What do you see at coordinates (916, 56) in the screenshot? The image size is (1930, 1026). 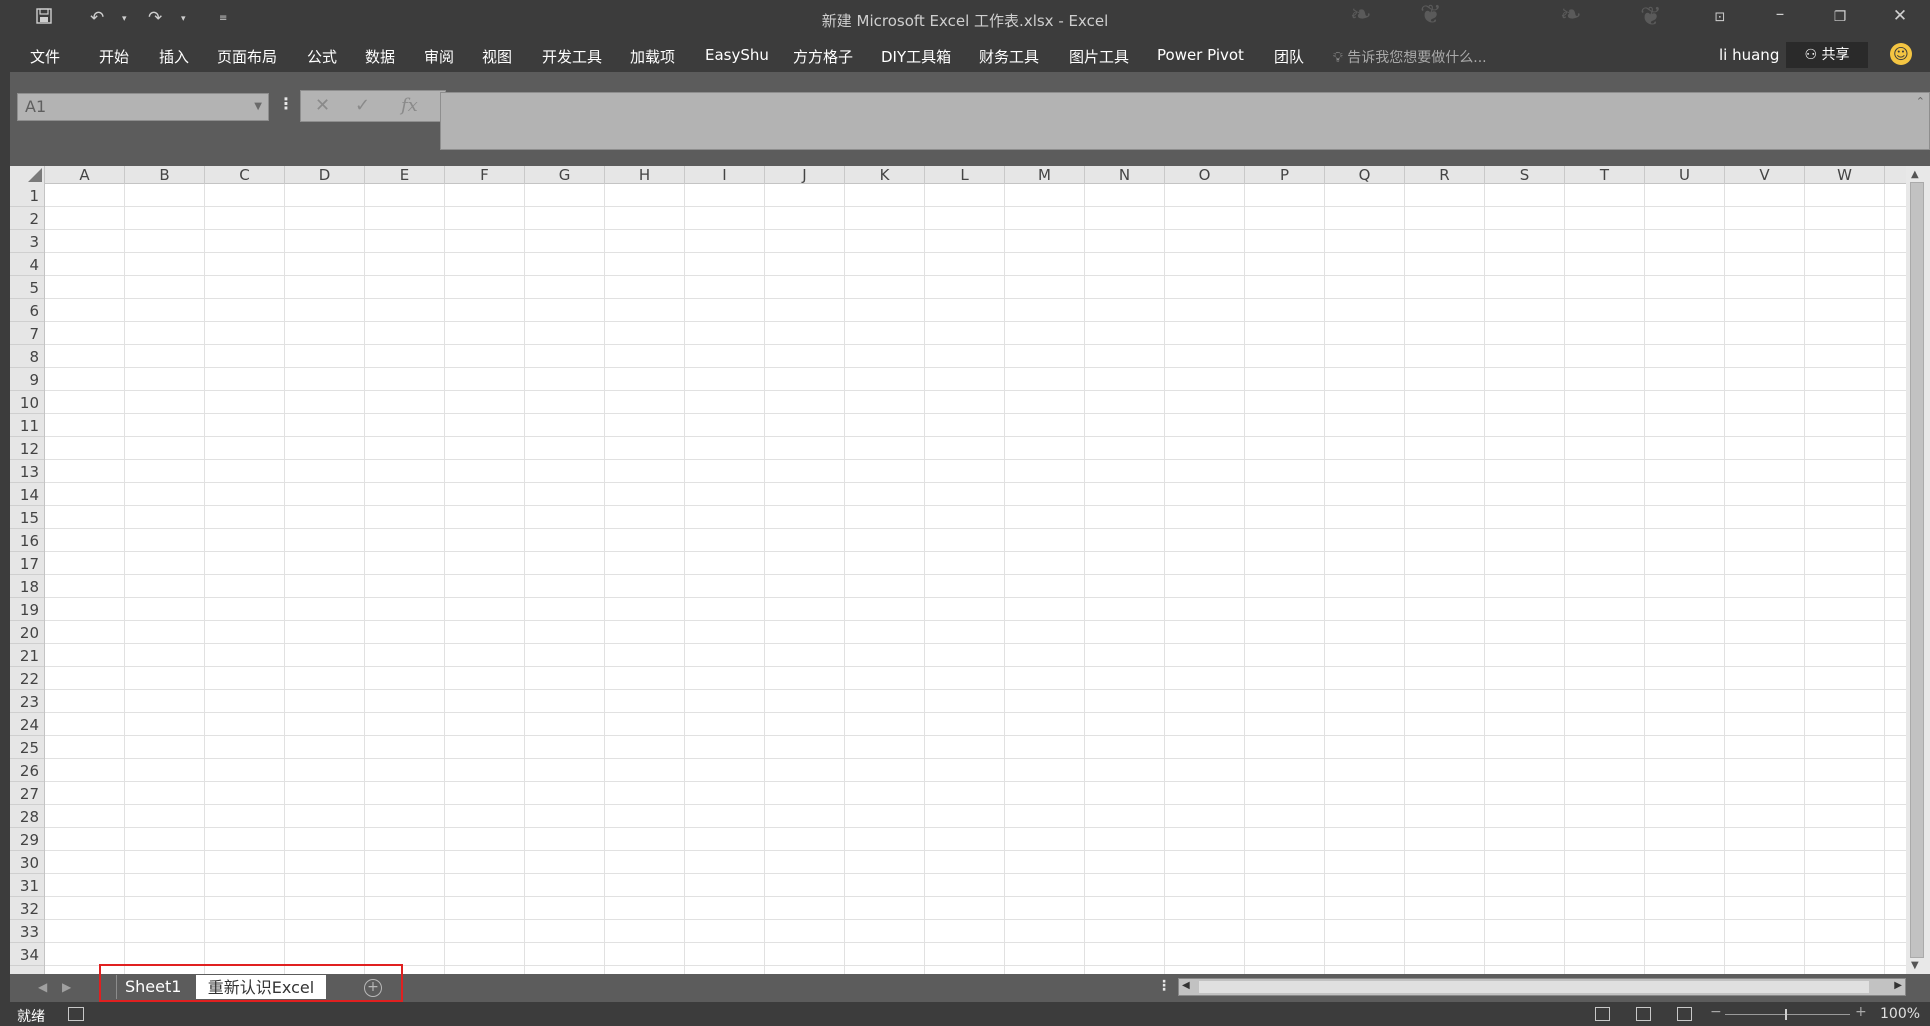 I see `tab-diy-toolbox: DIY工具箱` at bounding box center [916, 56].